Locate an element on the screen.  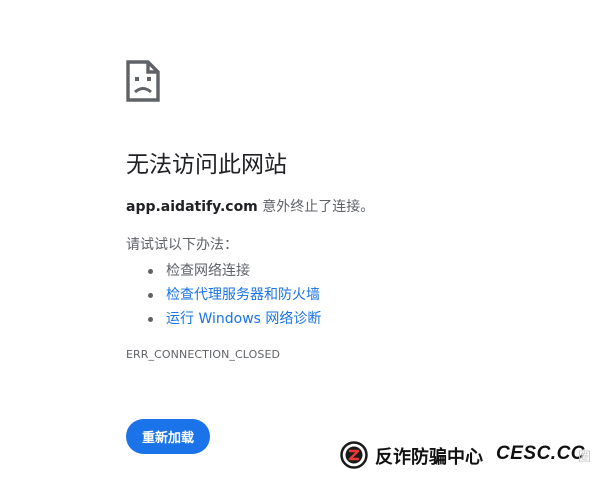
watermark-text: 反诈防骗中心 is located at coordinates (429, 457).